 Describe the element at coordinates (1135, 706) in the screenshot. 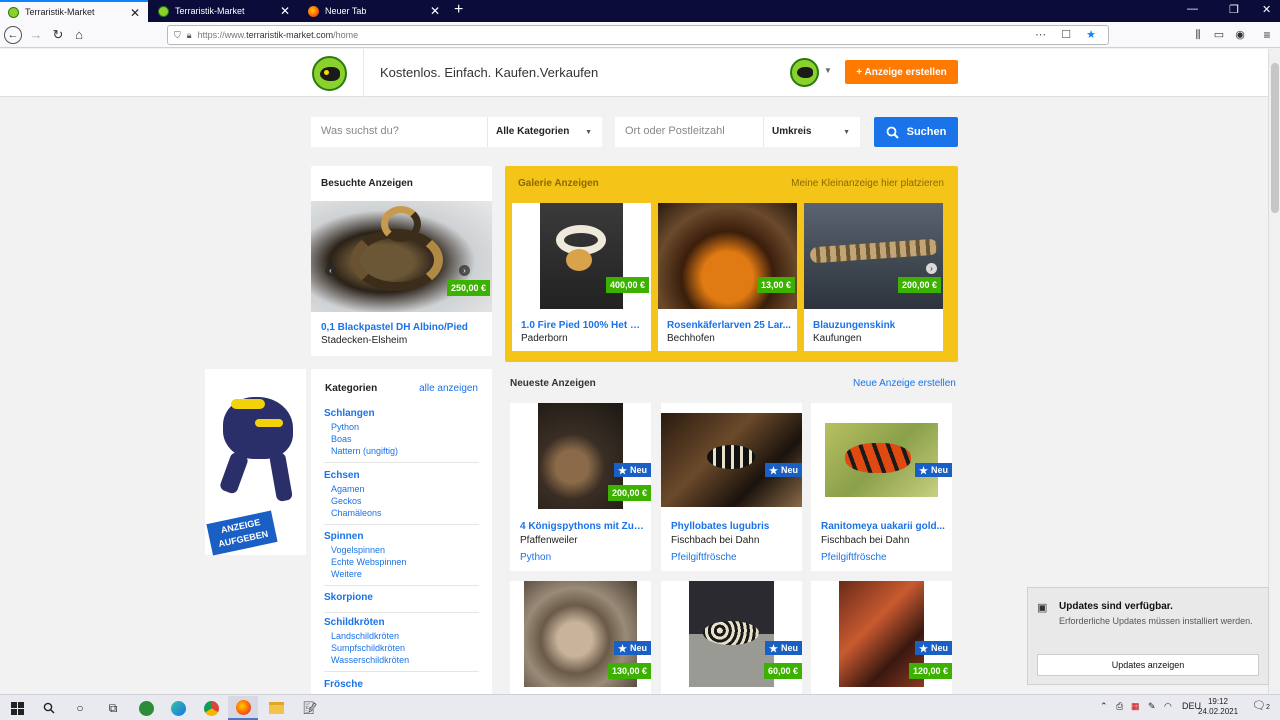

I see `pdf-tray-icon: ▦` at that location.